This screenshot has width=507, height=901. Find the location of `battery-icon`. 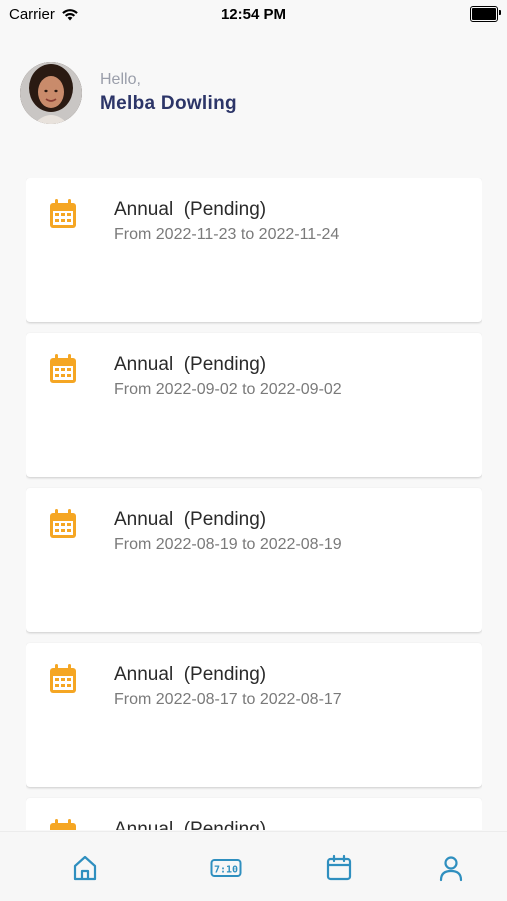

battery-icon is located at coordinates (485, 14).